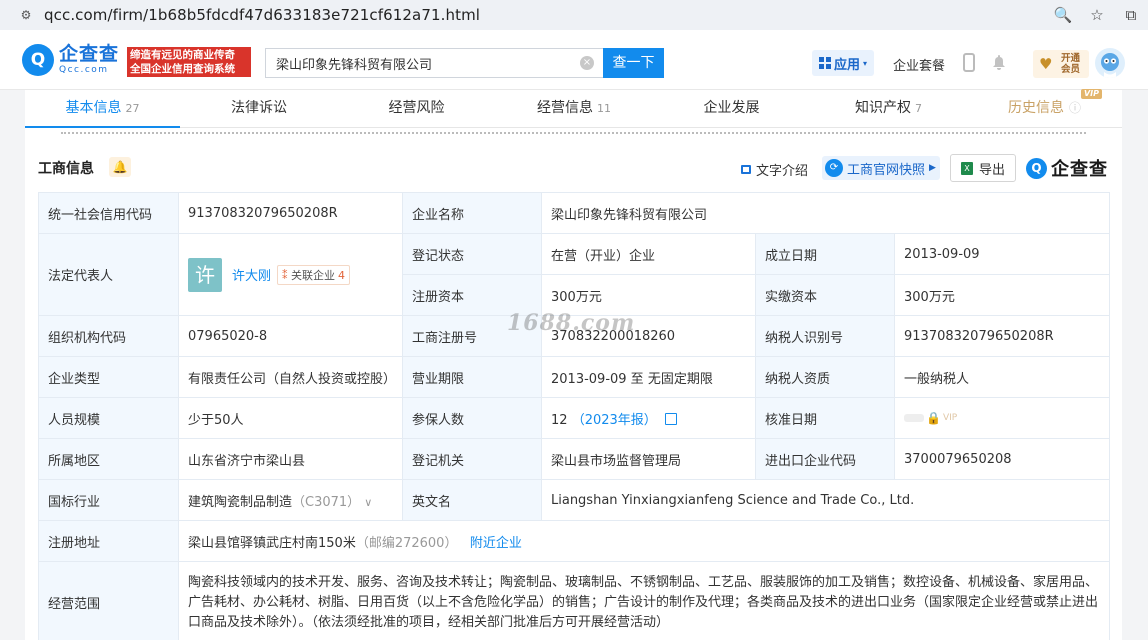 This screenshot has width=1148, height=640. I want to click on tab-label: 法律诉讼, so click(259, 108).